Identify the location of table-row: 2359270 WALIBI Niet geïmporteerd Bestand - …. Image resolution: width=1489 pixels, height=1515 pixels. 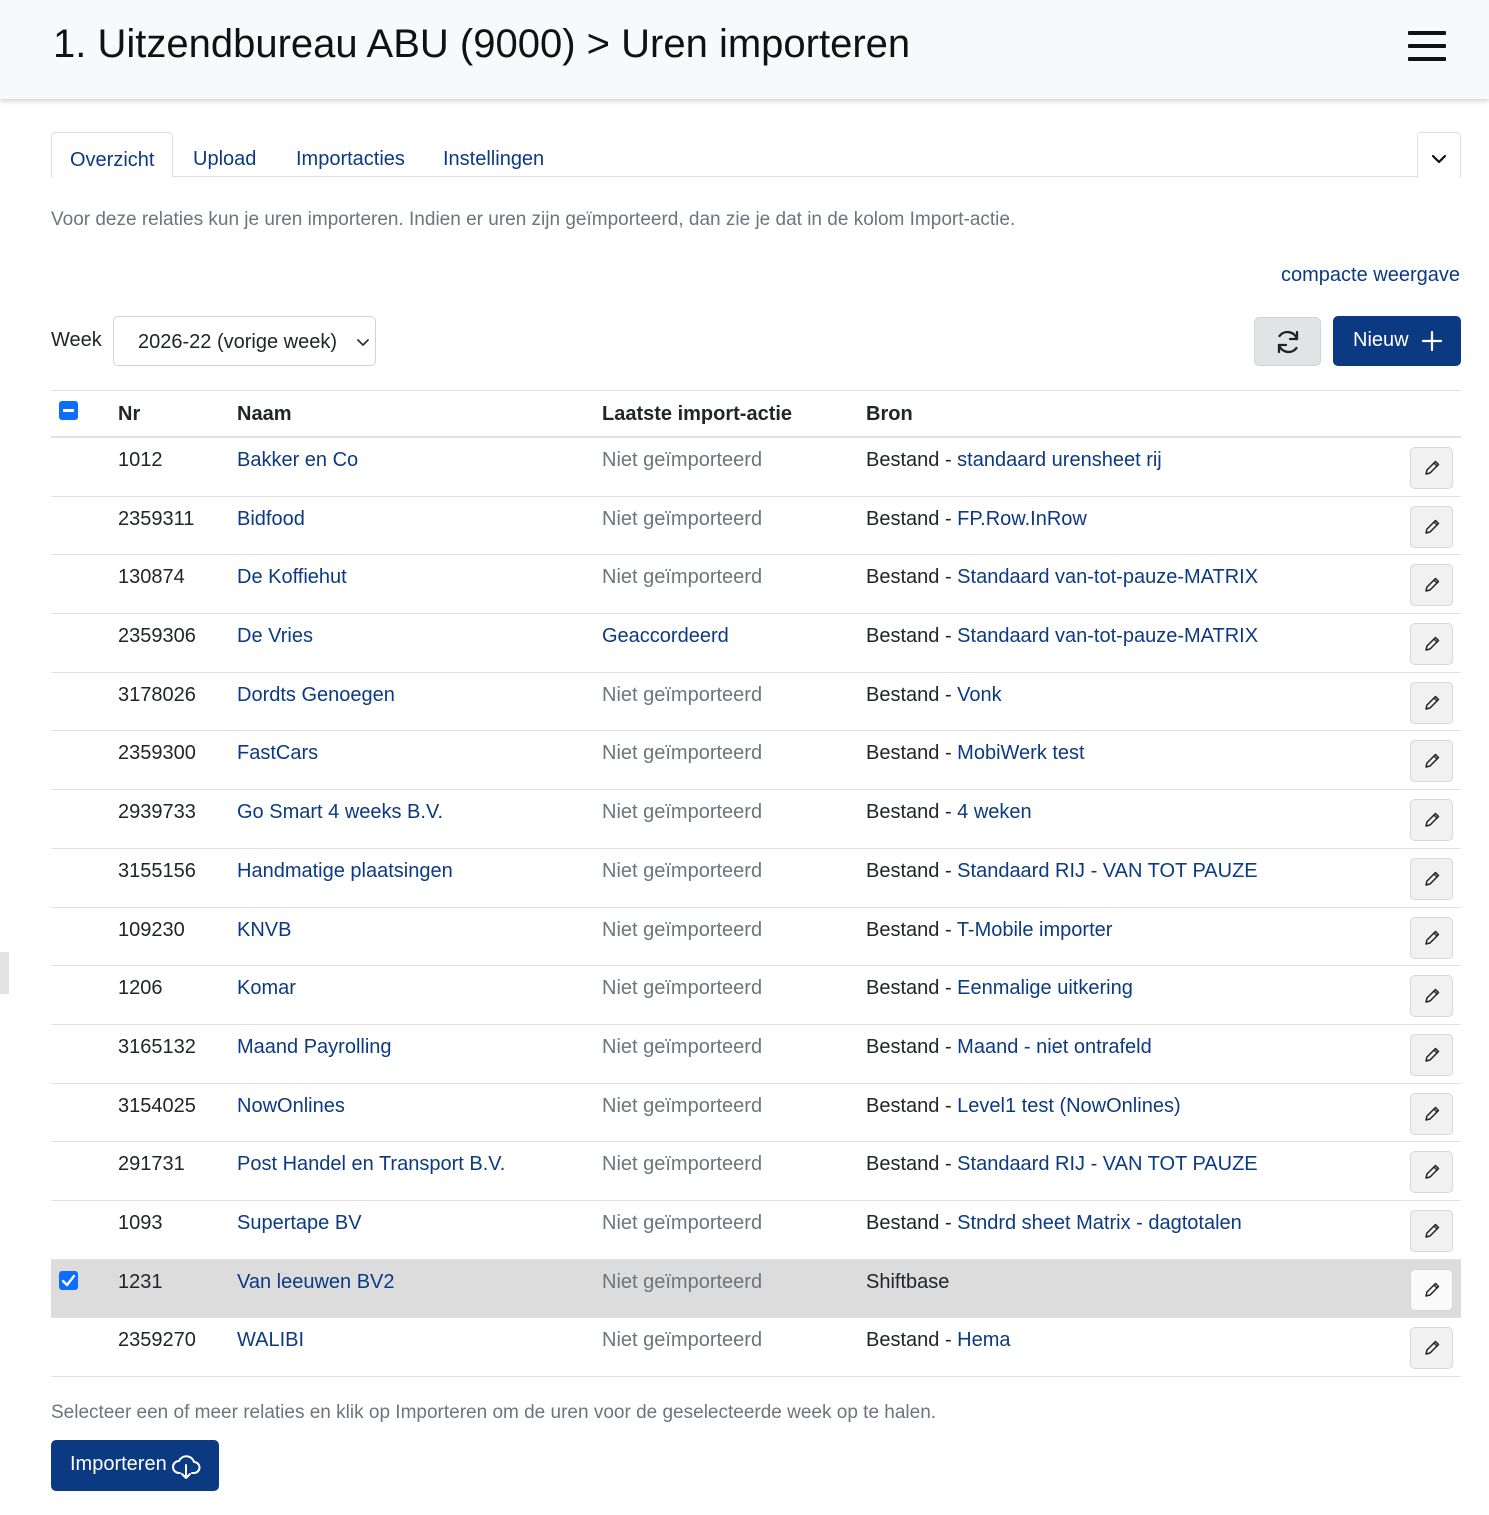
(756, 1347).